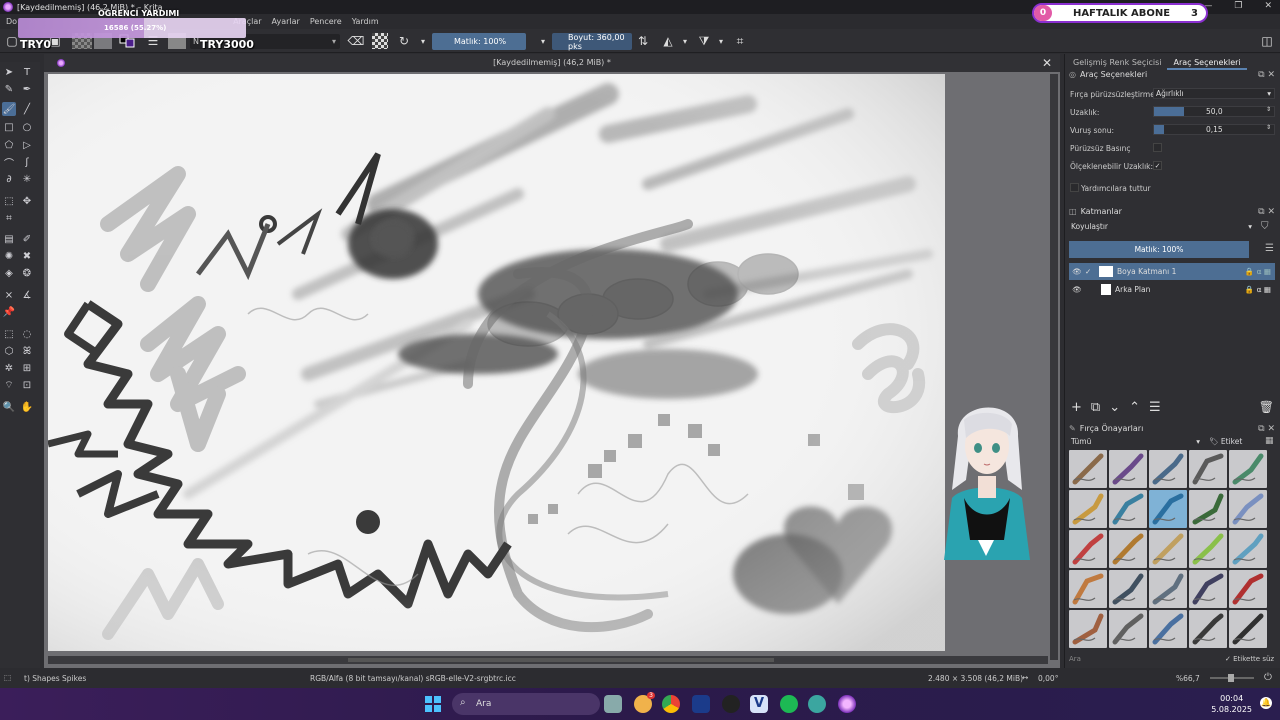 The width and height of the screenshot is (1280, 720). What do you see at coordinates (1077, 271) in the screenshot?
I see `visibility-eye-icon: 👁` at bounding box center [1077, 271].